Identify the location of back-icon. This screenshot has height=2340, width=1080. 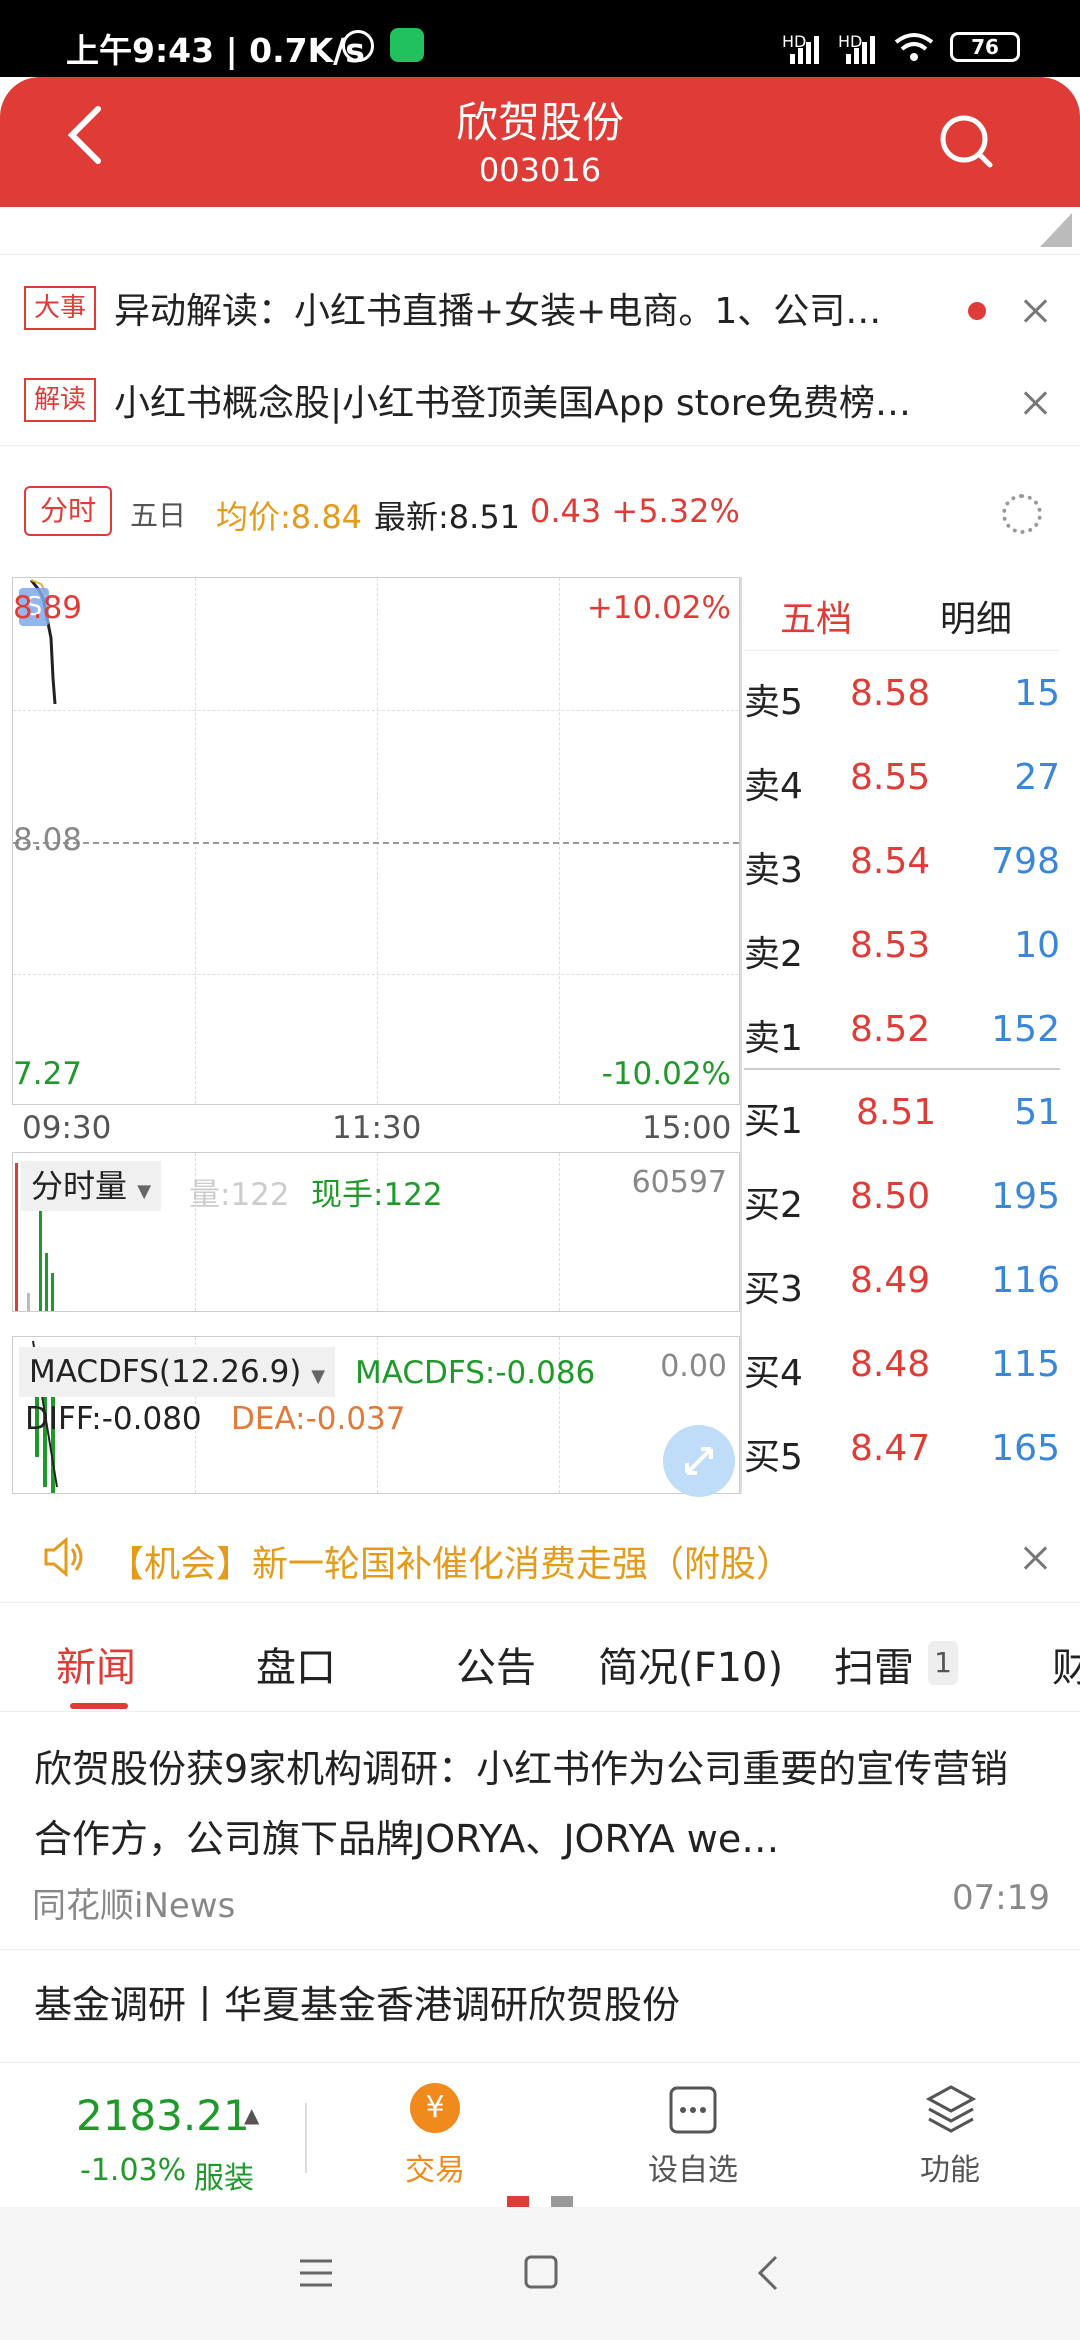
(768, 2273).